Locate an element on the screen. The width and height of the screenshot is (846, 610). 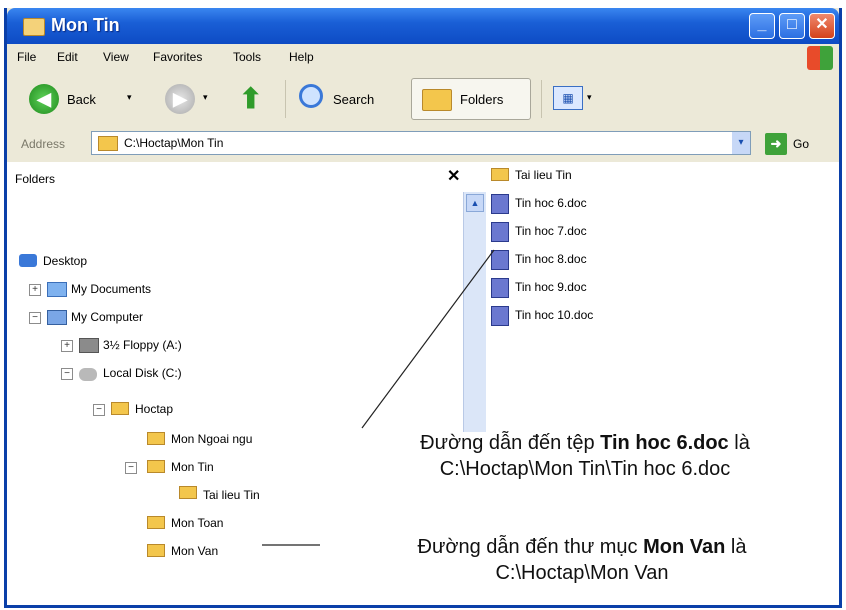
annotation-file-name: Tin hoc 6.doc is located at coordinates (664, 443).